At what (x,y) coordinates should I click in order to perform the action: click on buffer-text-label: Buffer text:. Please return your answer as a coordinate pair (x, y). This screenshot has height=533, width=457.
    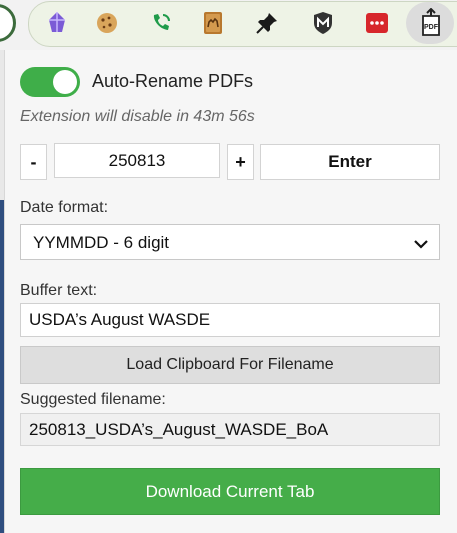
    Looking at the image, I should click on (59, 290).